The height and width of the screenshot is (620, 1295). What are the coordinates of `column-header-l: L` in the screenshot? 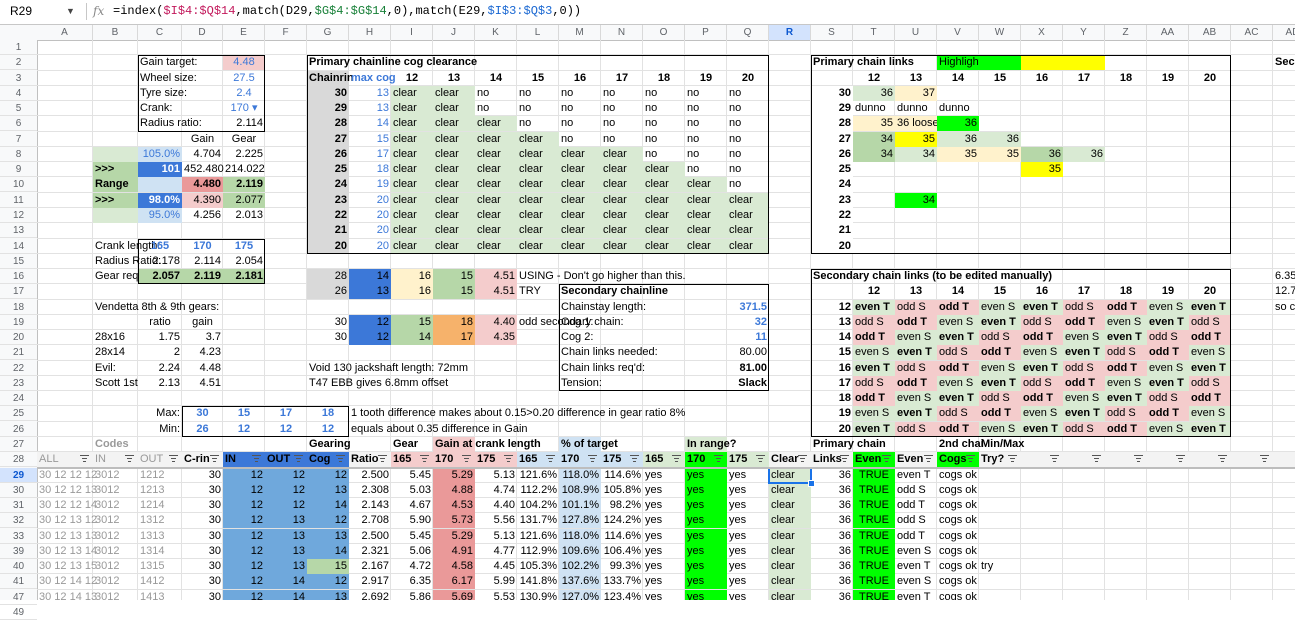 It's located at (538, 32).